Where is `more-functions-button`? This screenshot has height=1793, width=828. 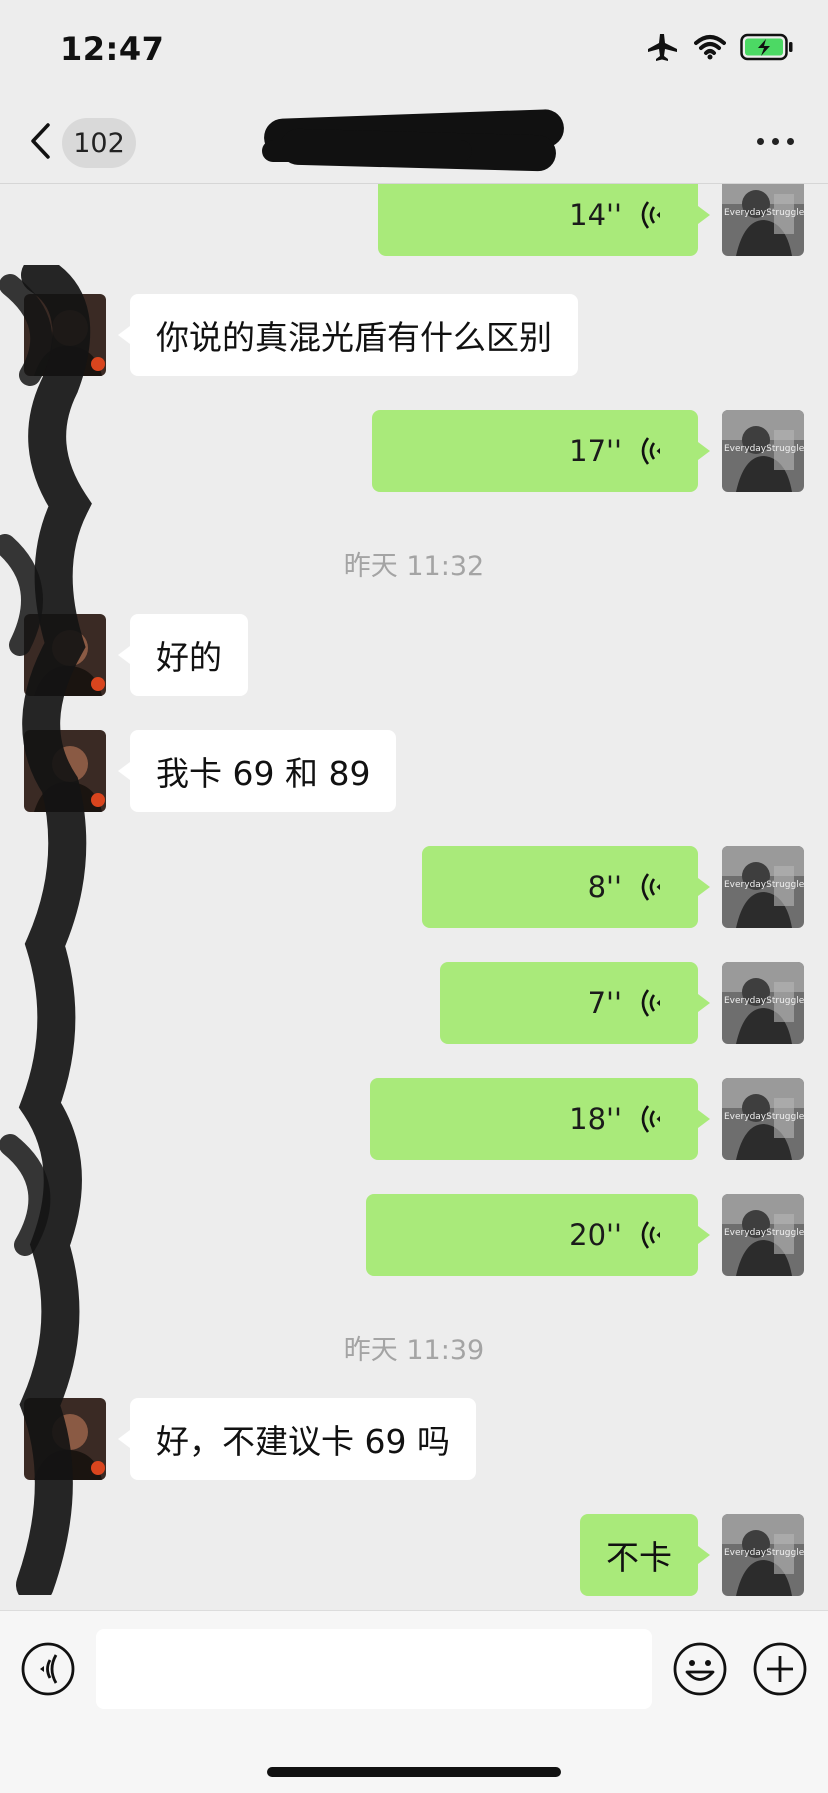
more-functions-button is located at coordinates (780, 1671).